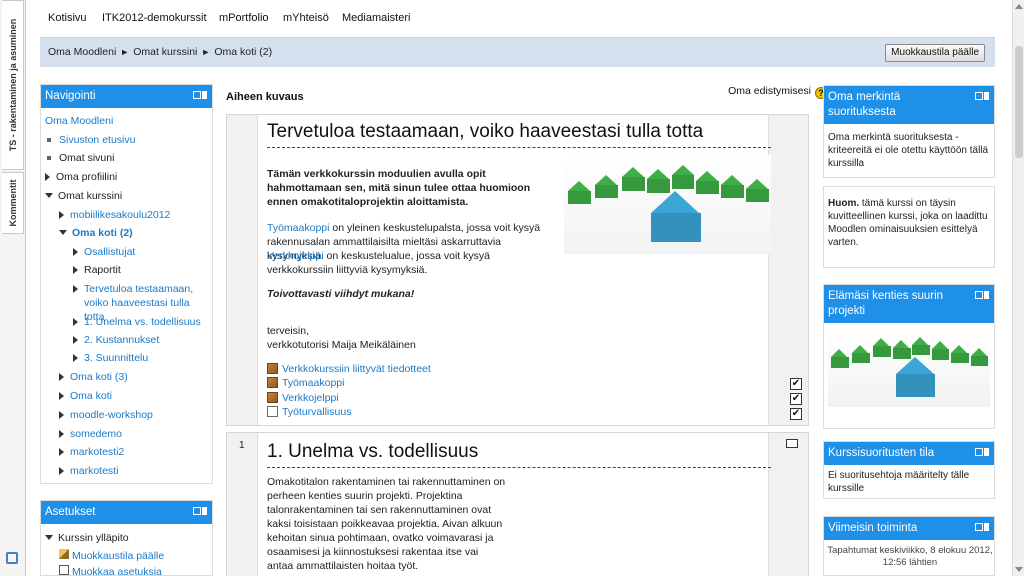  I want to click on navigation-block-title: Navigointi, so click(70, 96).